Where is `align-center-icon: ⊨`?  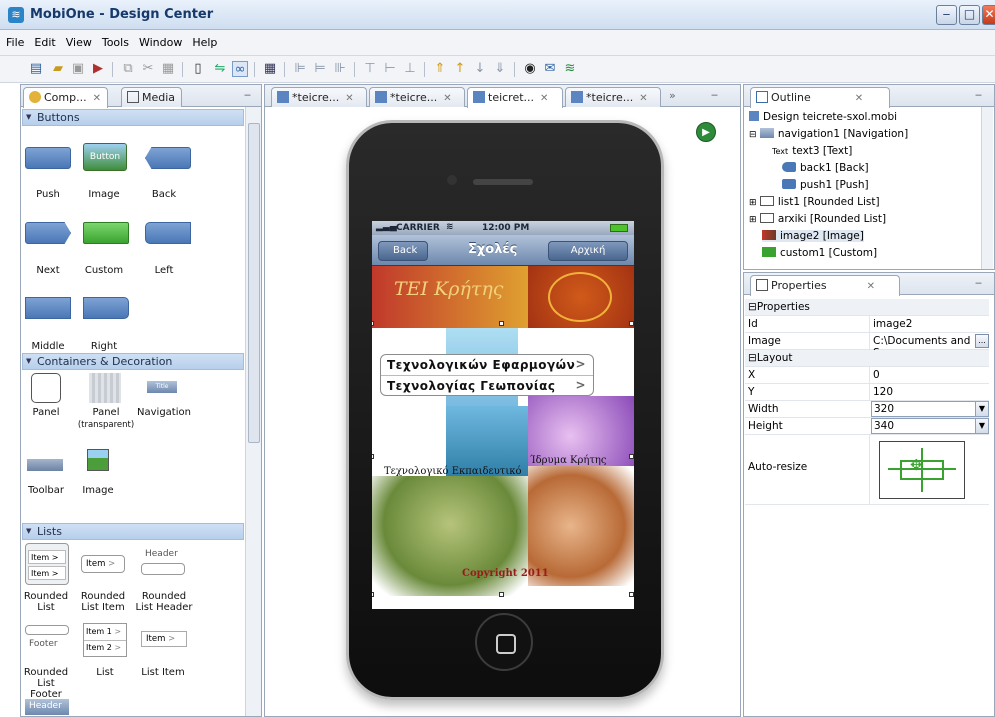 align-center-icon: ⊨ is located at coordinates (320, 69).